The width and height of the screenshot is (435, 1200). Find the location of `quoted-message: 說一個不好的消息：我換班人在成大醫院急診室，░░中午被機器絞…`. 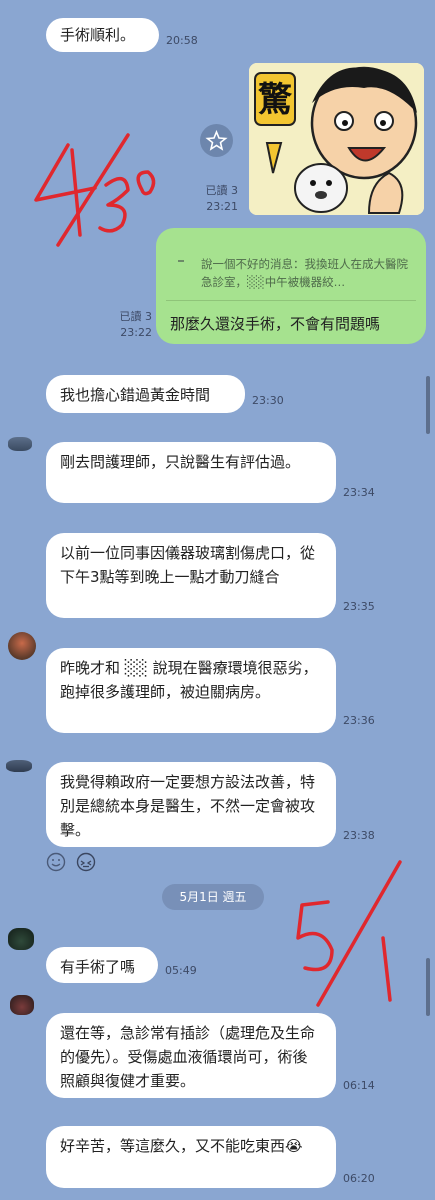

quoted-message: 說一個不好的消息：我換班人在成大醫院急診室，░░中午被機器絞… is located at coordinates (304, 273).